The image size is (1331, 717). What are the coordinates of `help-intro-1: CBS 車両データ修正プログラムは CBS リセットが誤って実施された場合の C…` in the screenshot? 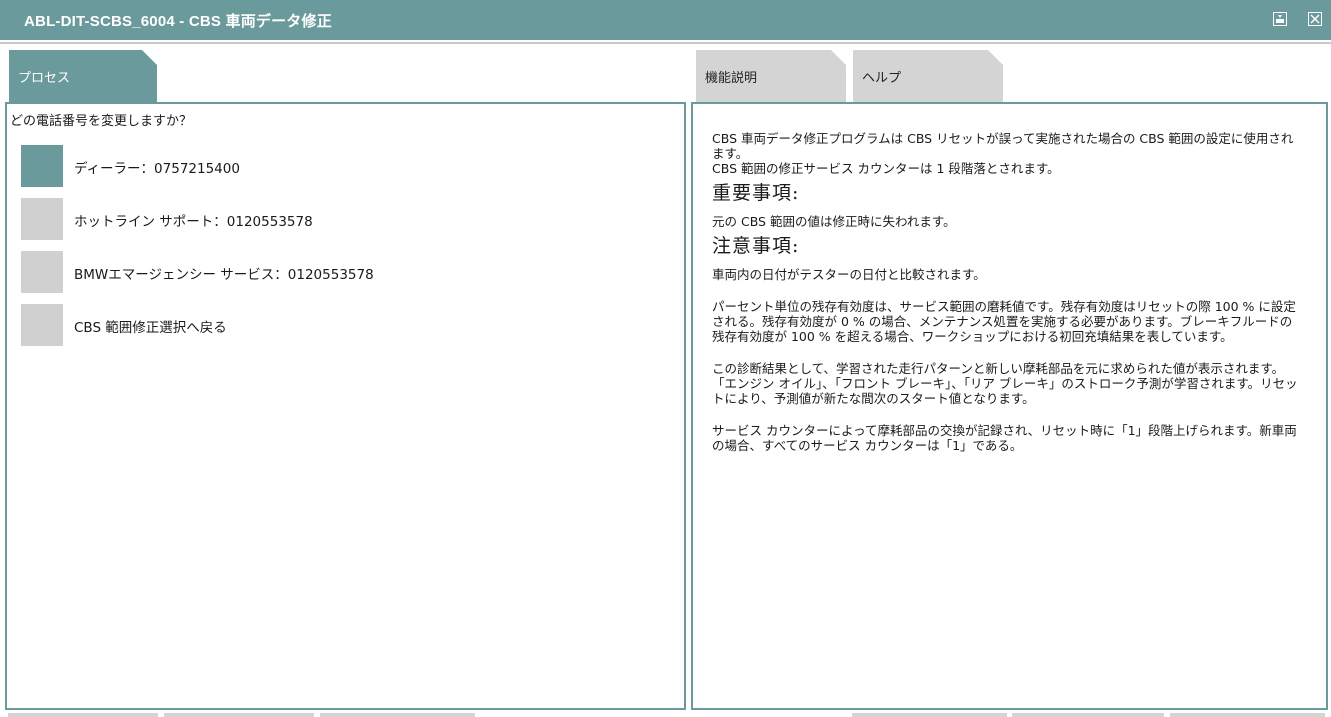 It's located at (1003, 146).